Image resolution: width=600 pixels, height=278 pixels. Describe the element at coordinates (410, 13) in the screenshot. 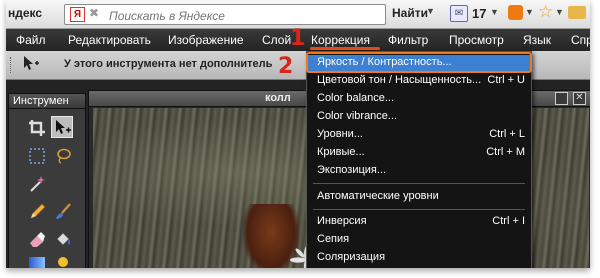

I see `find-button: Найти` at that location.